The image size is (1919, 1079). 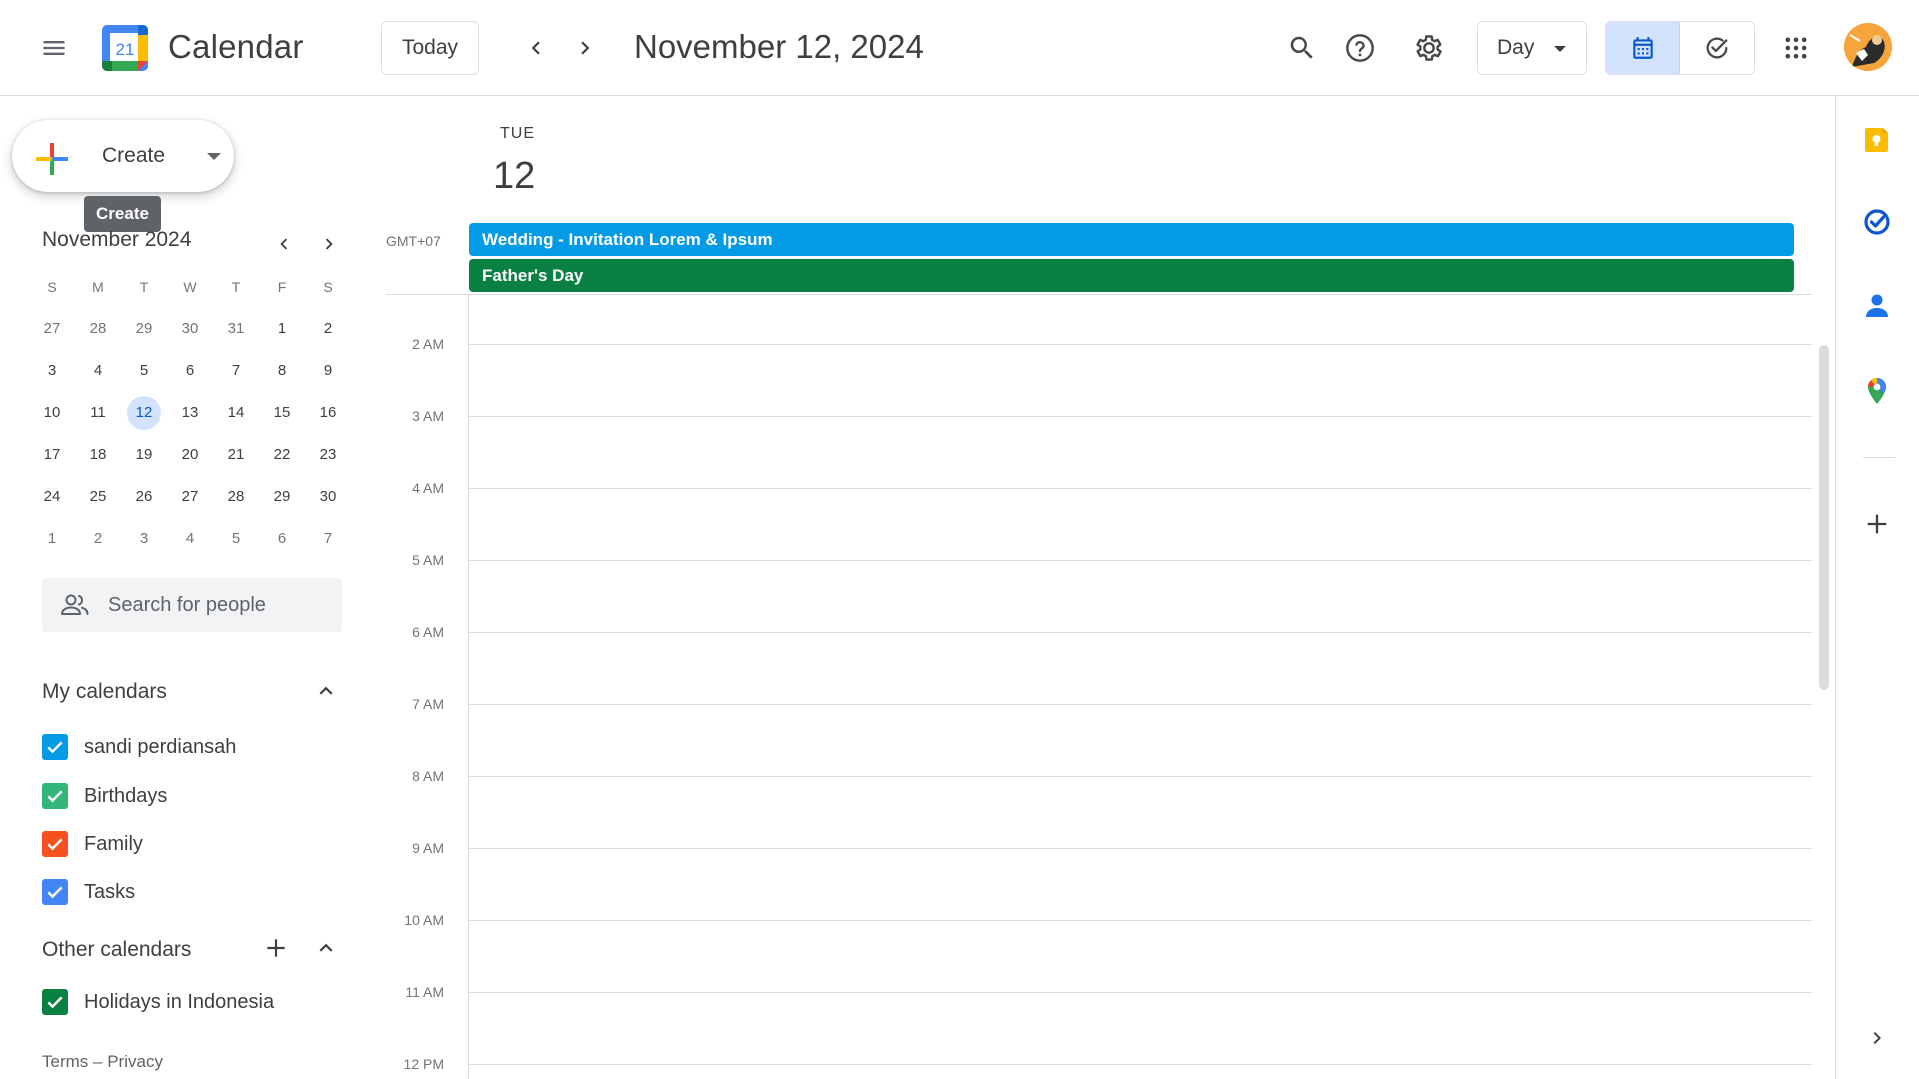 What do you see at coordinates (144, 287) in the screenshot?
I see `weekday-label: T` at bounding box center [144, 287].